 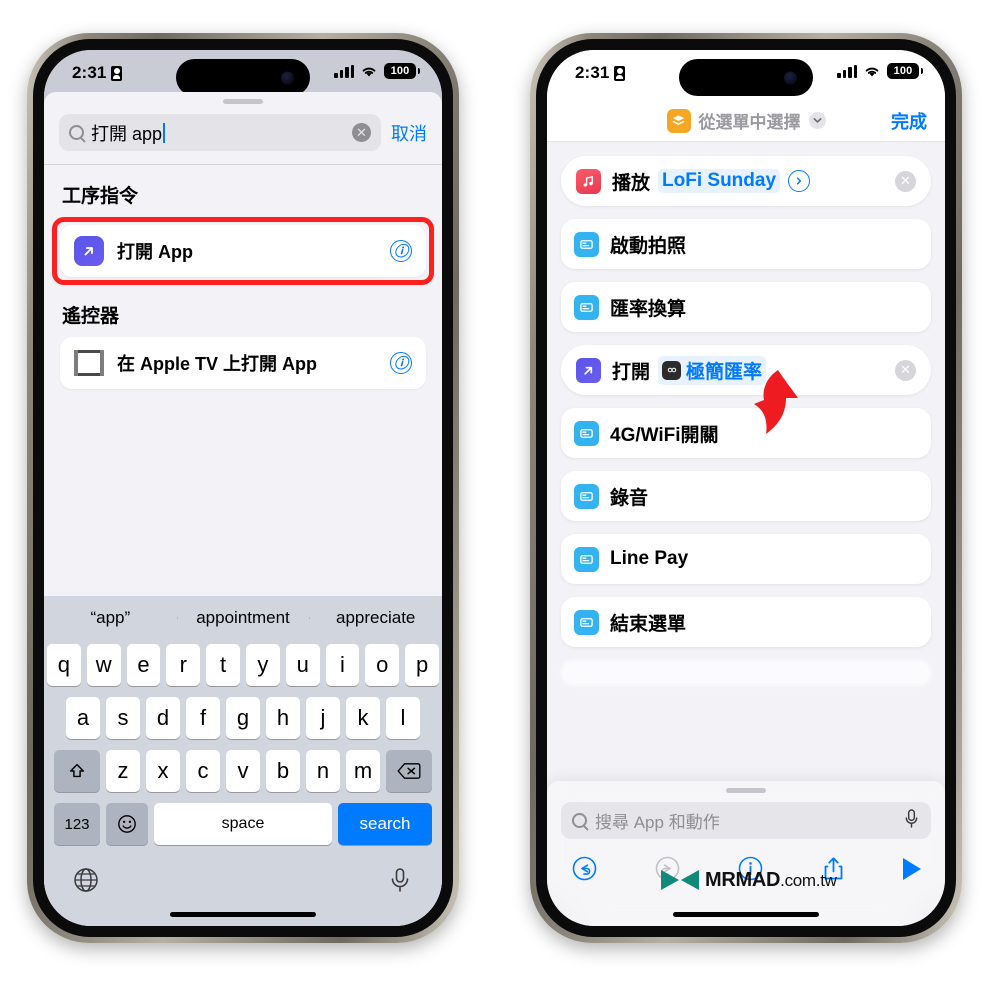 I want to click on key-i: i, so click(x=342, y=665).